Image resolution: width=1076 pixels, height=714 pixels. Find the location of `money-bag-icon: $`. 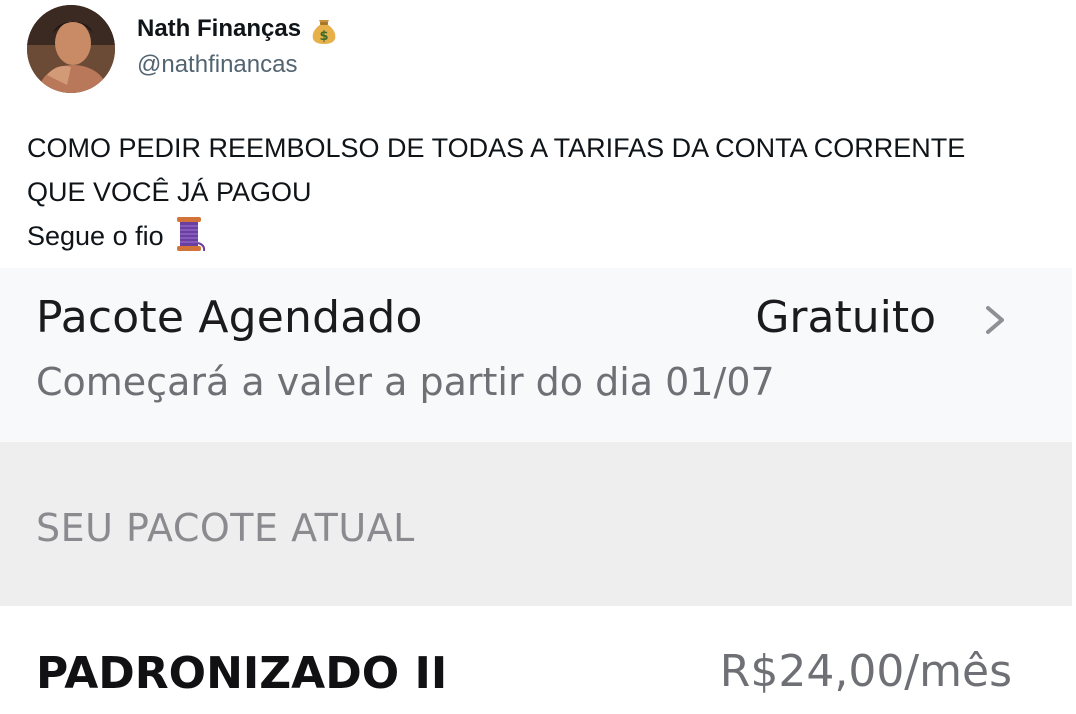

money-bag-icon: $ is located at coordinates (324, 32).